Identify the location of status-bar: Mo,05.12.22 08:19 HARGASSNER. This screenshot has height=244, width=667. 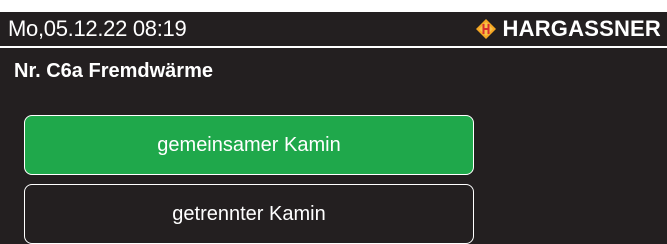
(333, 30).